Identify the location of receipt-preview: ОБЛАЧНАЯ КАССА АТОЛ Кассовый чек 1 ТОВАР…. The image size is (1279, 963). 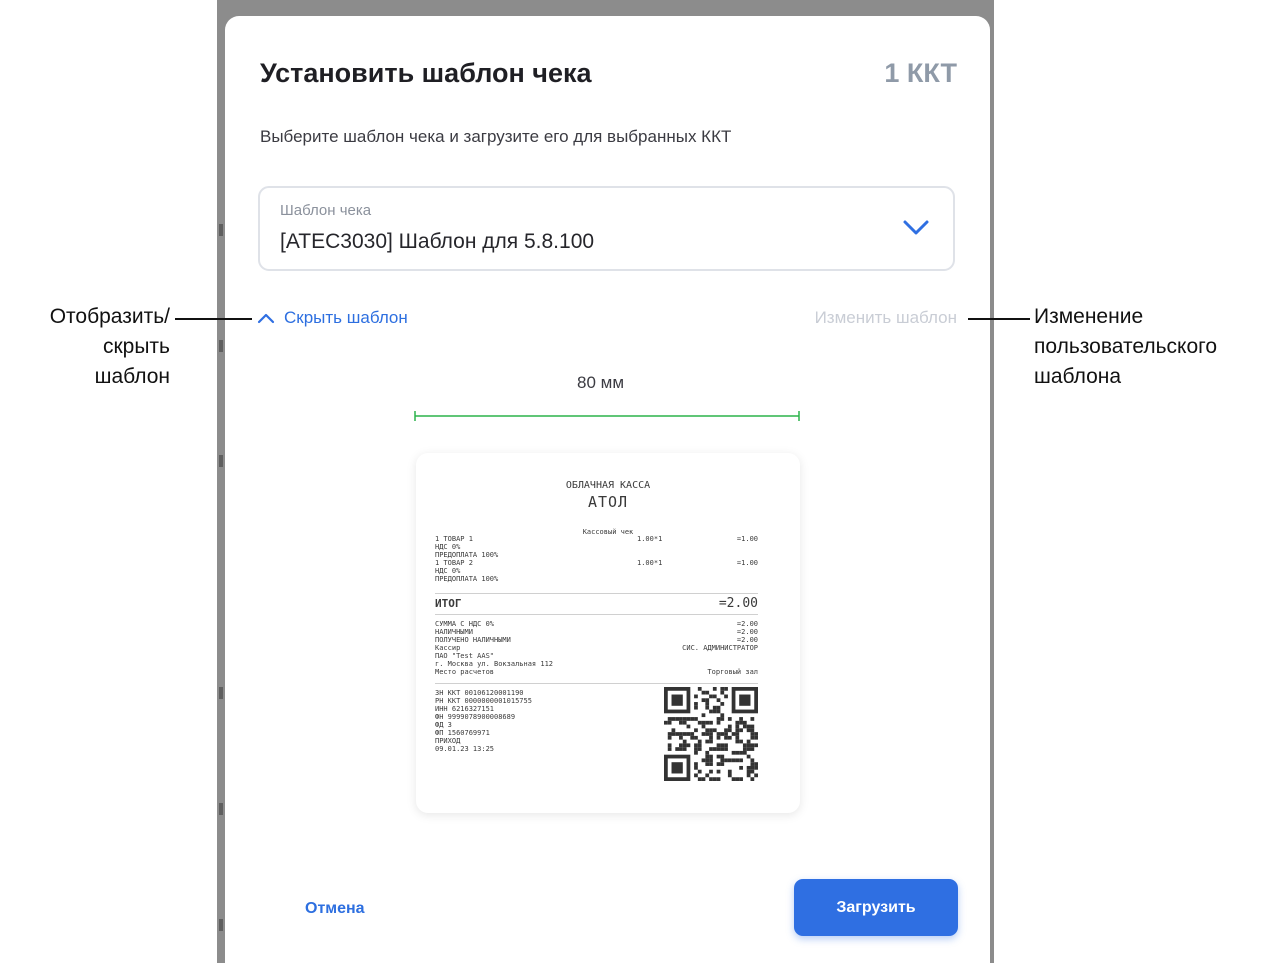
(608, 633).